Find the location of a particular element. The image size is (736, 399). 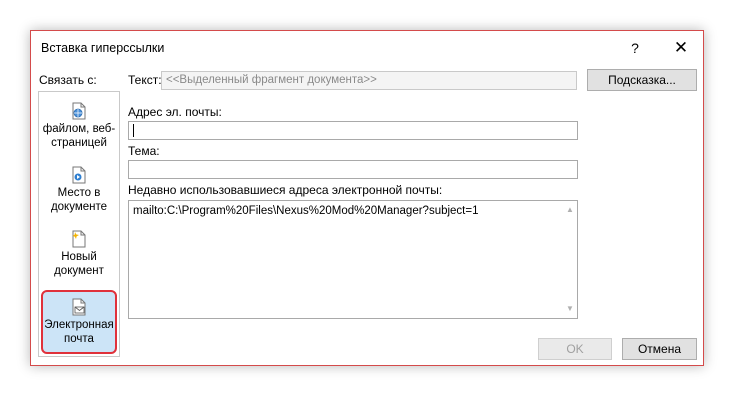

scroll-down-icon: ▼ is located at coordinates (570, 309).